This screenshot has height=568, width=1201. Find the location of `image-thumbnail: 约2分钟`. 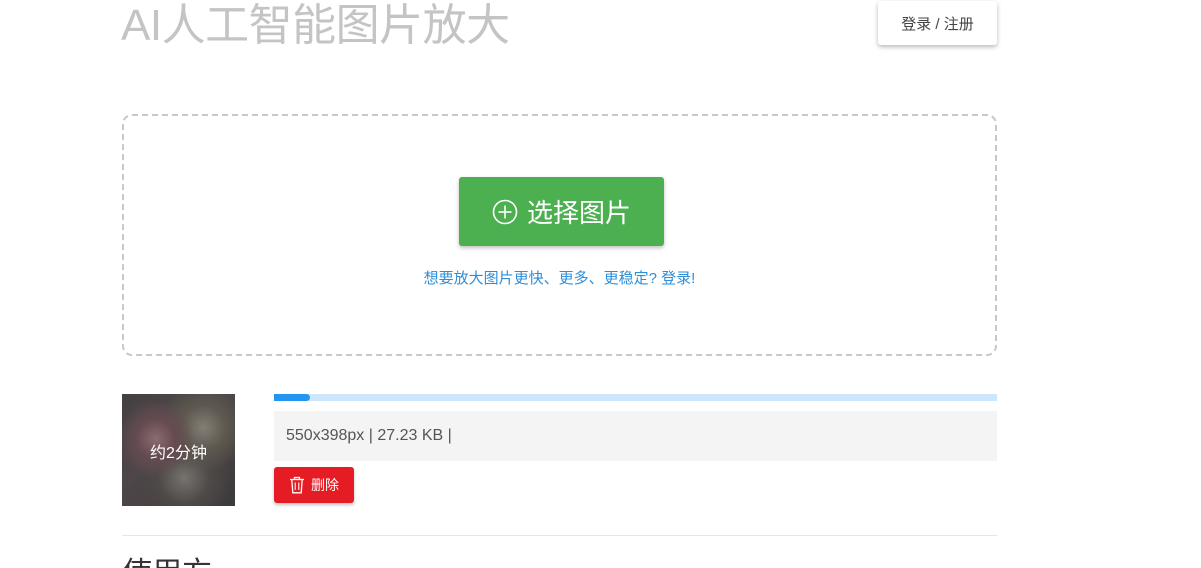

image-thumbnail: 约2分钟 is located at coordinates (178, 450).